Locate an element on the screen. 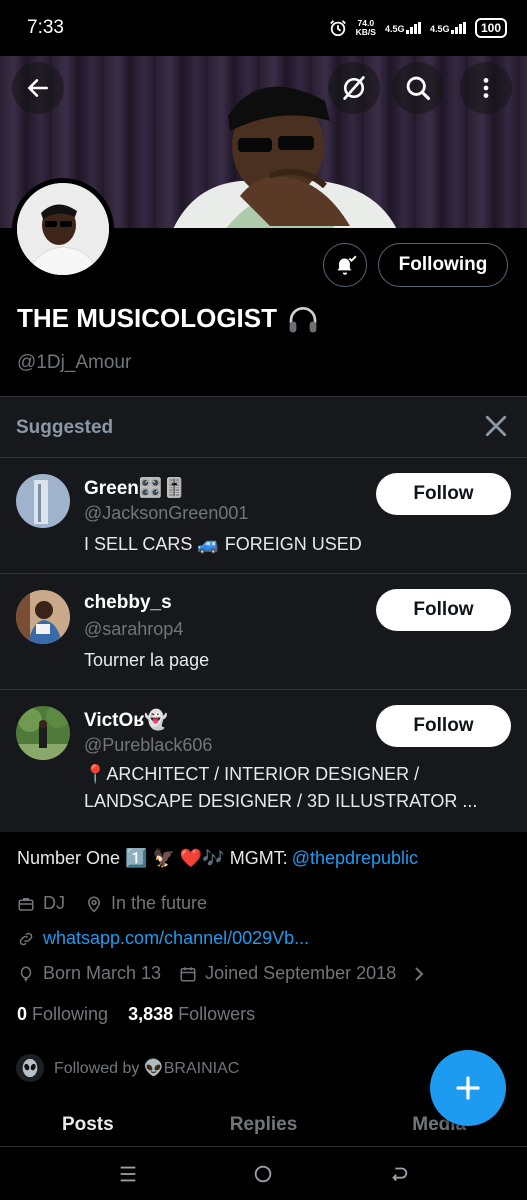  profile-avatar is located at coordinates (63, 229).